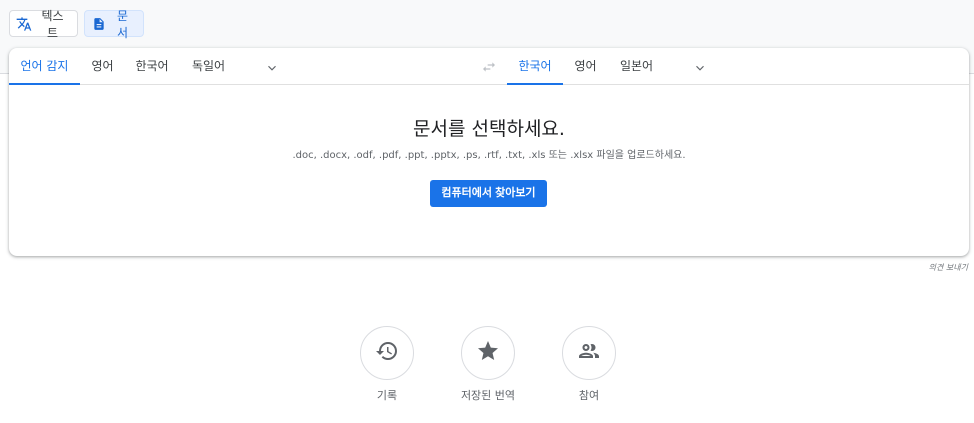  I want to click on source-lang-tab-german: 독일어, so click(208, 66).